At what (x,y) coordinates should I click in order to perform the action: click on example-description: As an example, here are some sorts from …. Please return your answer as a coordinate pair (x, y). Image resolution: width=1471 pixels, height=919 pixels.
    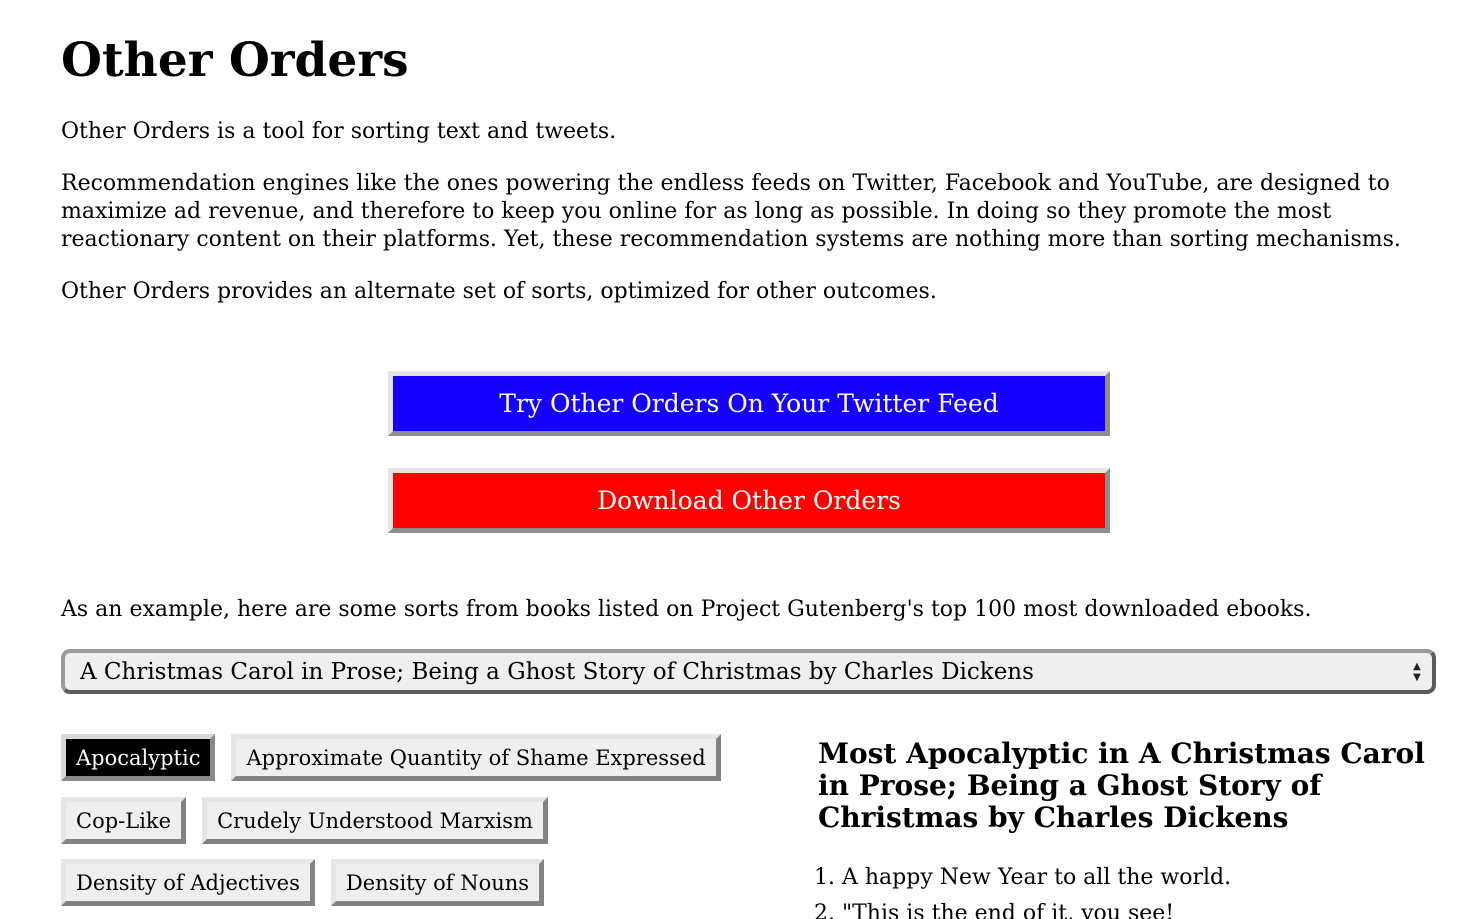
    Looking at the image, I should click on (686, 609).